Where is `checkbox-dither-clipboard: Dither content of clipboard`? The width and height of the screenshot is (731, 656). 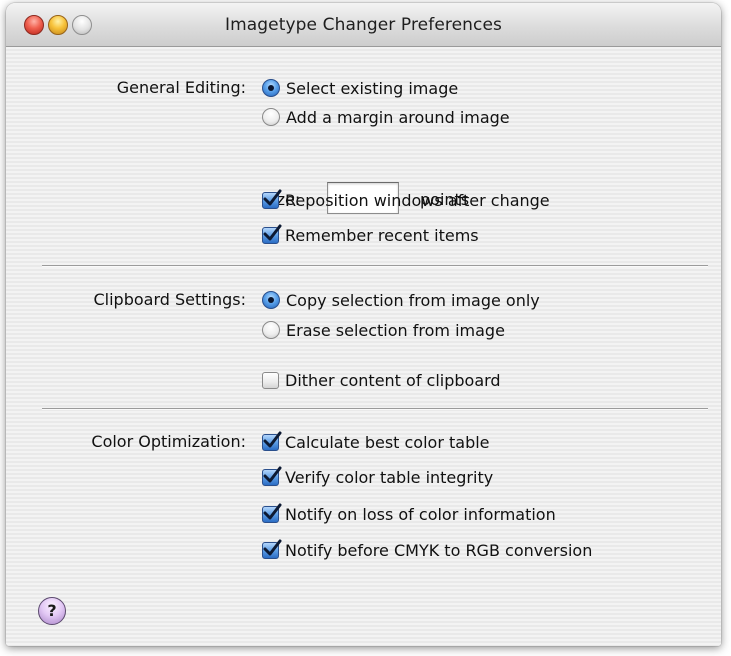 checkbox-dither-clipboard: Dither content of clipboard is located at coordinates (381, 380).